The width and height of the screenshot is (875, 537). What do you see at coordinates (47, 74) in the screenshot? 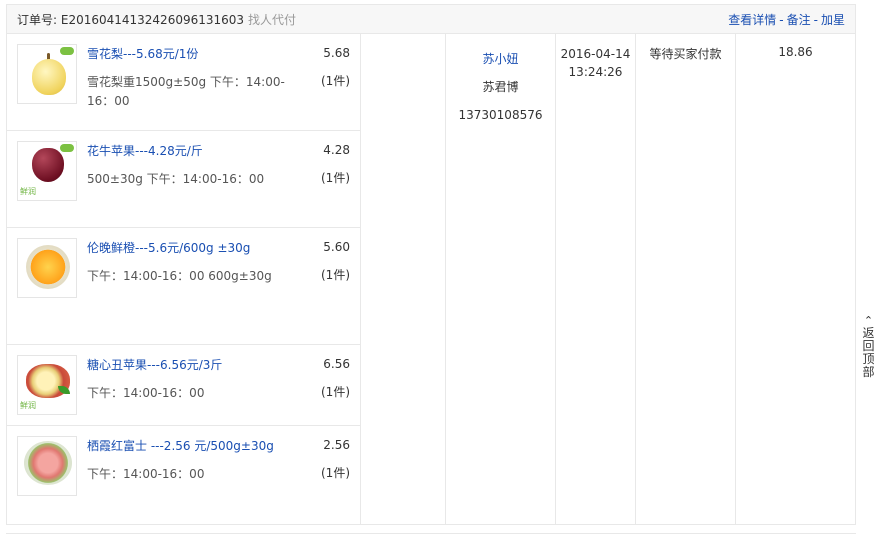
I see `pear-icon` at bounding box center [47, 74].